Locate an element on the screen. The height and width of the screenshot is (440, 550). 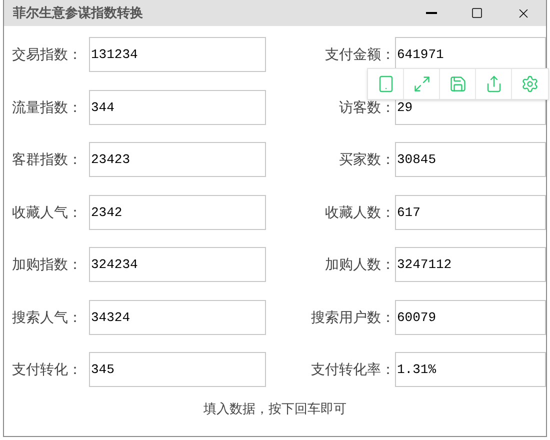
field-label: 搜索用户数： is located at coordinates (352, 317).